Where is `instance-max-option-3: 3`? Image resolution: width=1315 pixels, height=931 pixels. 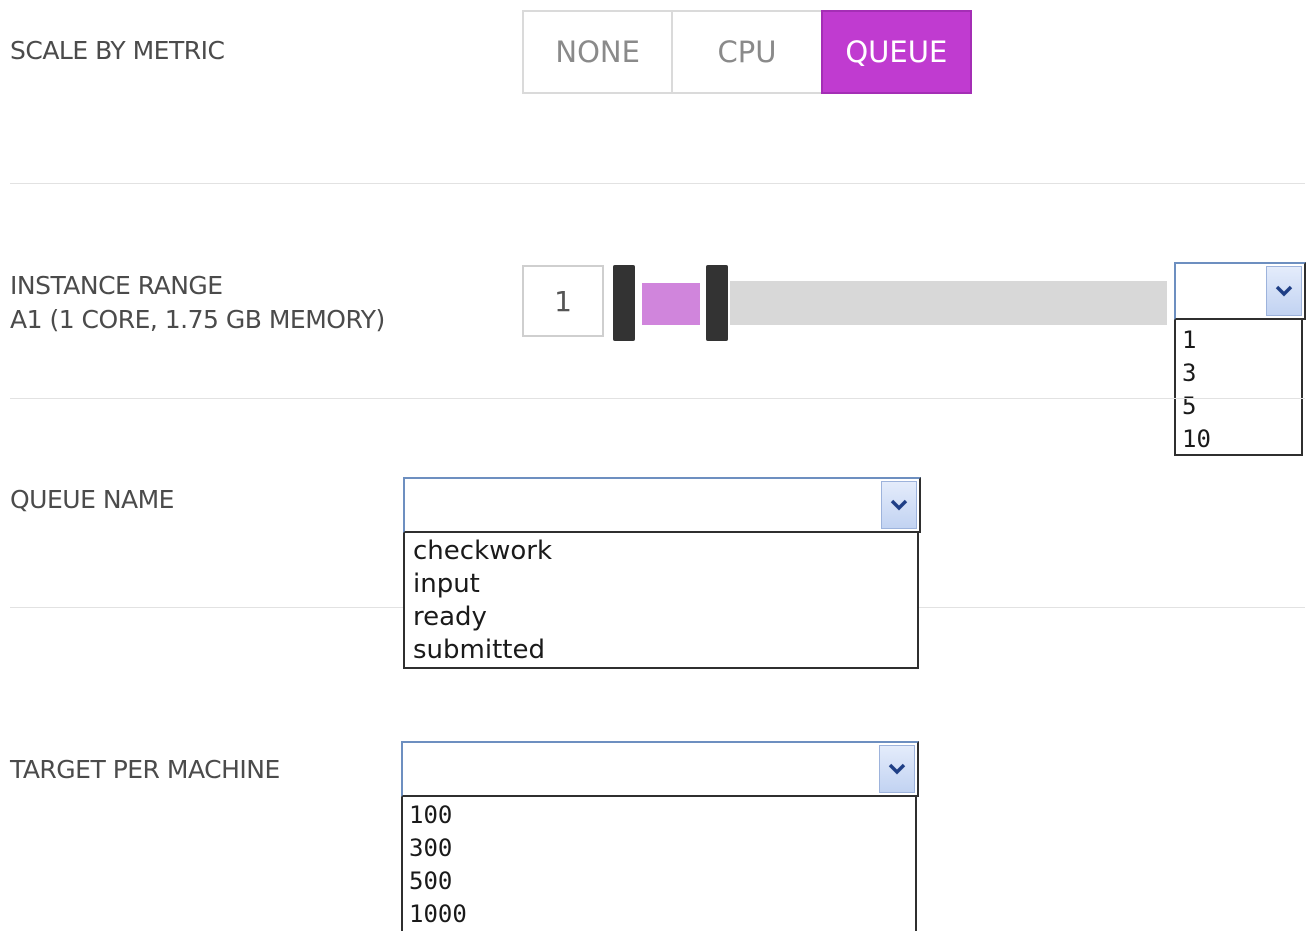
instance-max-option-3: 3 is located at coordinates (1238, 373).